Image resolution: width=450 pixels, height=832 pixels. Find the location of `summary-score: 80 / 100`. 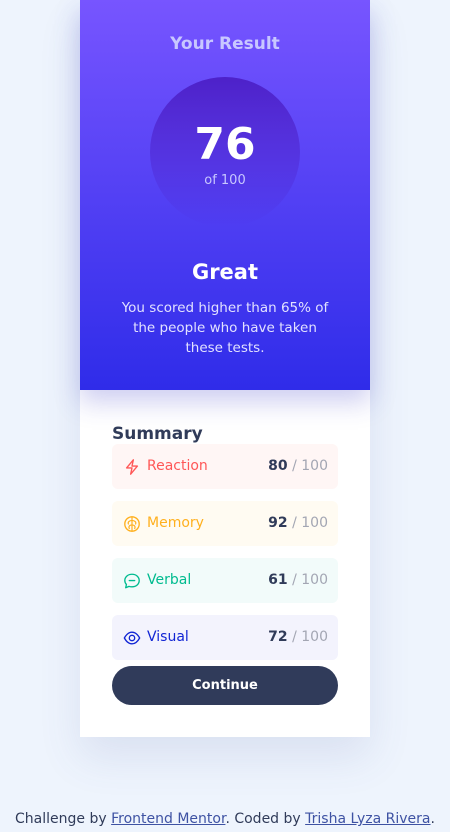

summary-score: 80 / 100 is located at coordinates (298, 466).